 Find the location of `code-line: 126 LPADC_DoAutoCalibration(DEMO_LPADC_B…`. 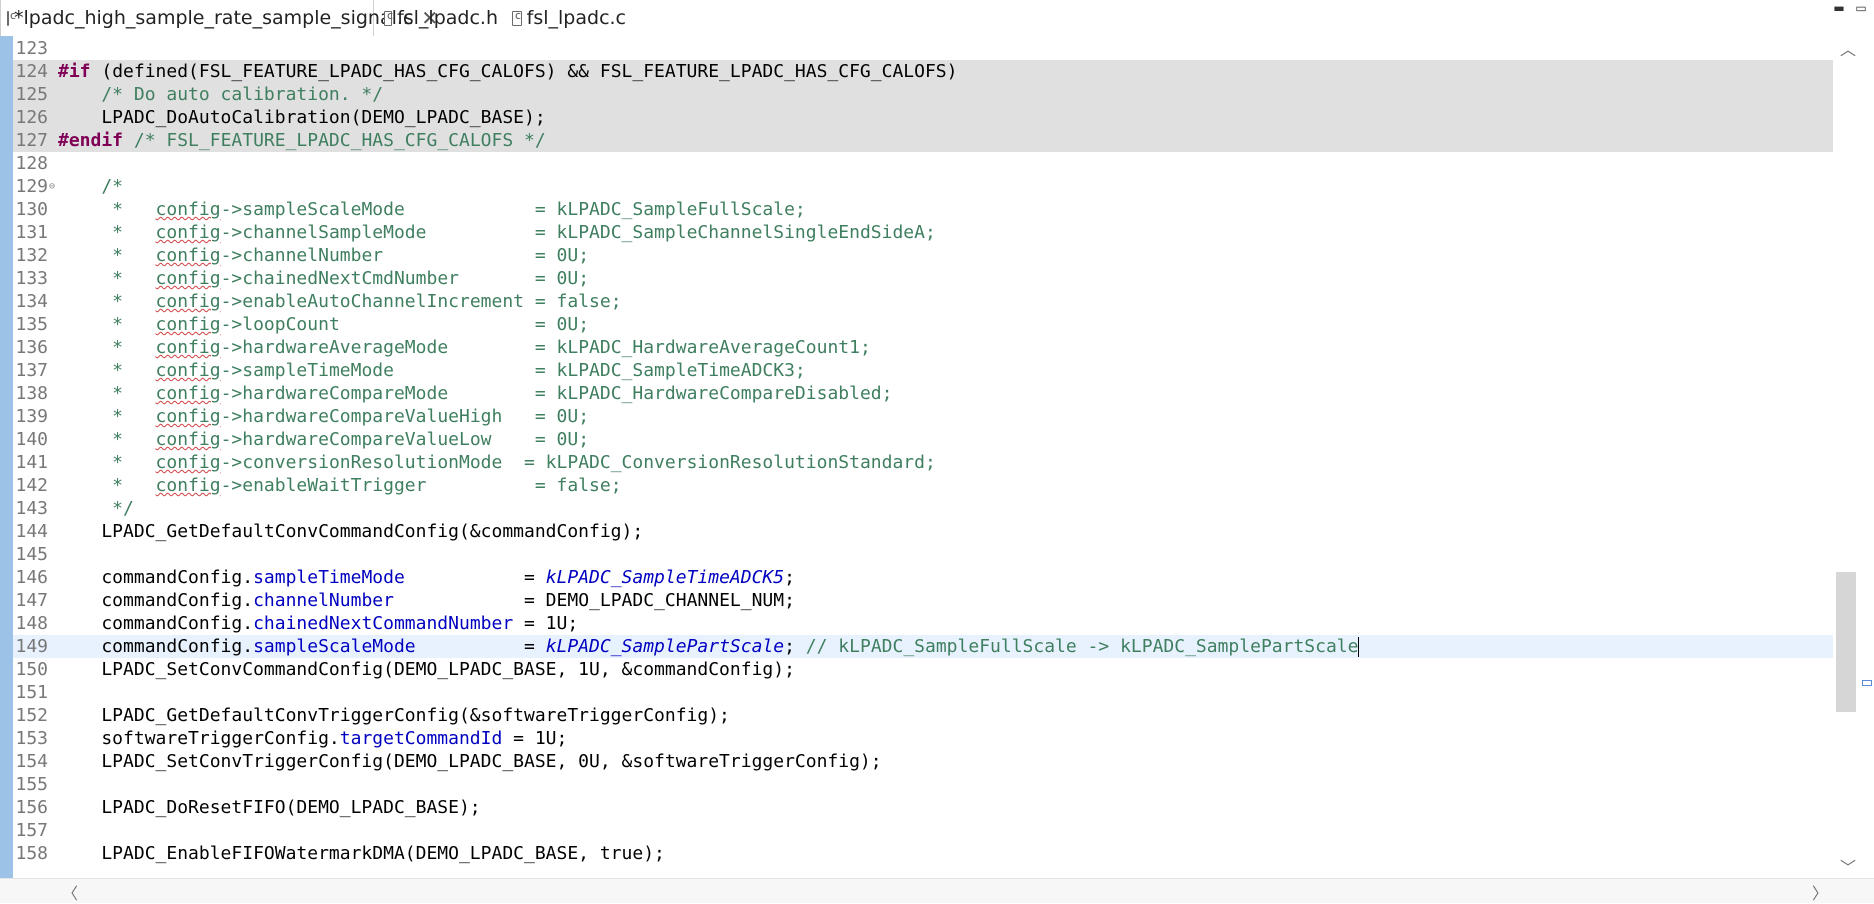

code-line: 126 LPADC_DoAutoCalibration(DEMO_LPADC_B… is located at coordinates (923, 117).